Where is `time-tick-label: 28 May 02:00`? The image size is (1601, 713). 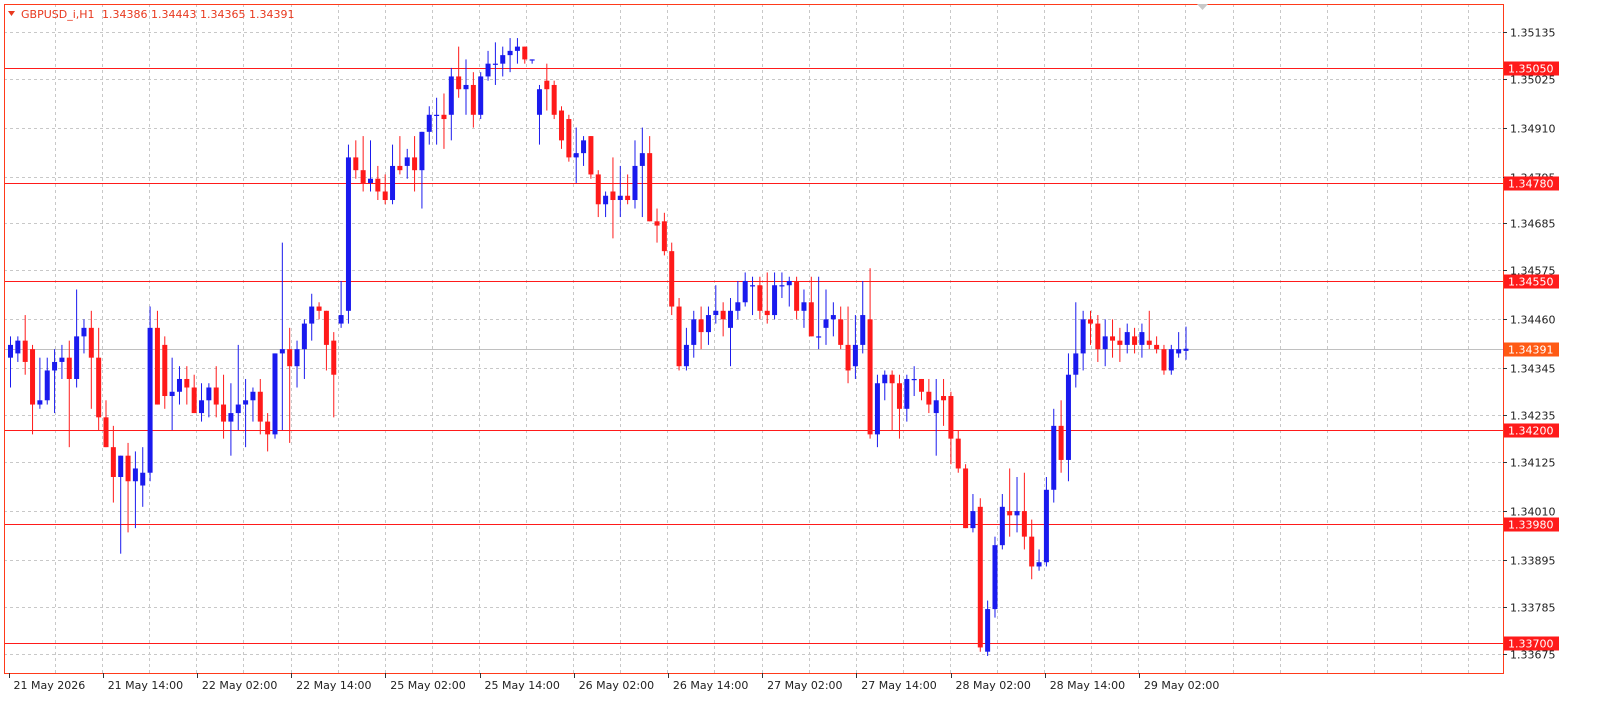
time-tick-label: 28 May 02:00 is located at coordinates (993, 685).